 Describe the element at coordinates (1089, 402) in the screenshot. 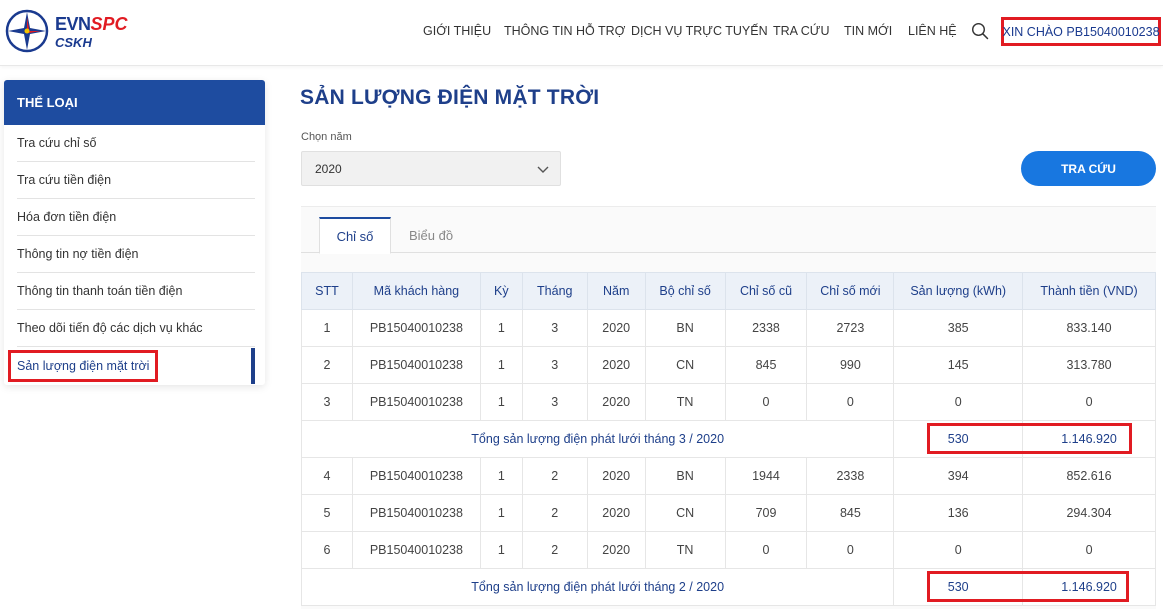

I see `cell-thanh-tien: 0` at that location.